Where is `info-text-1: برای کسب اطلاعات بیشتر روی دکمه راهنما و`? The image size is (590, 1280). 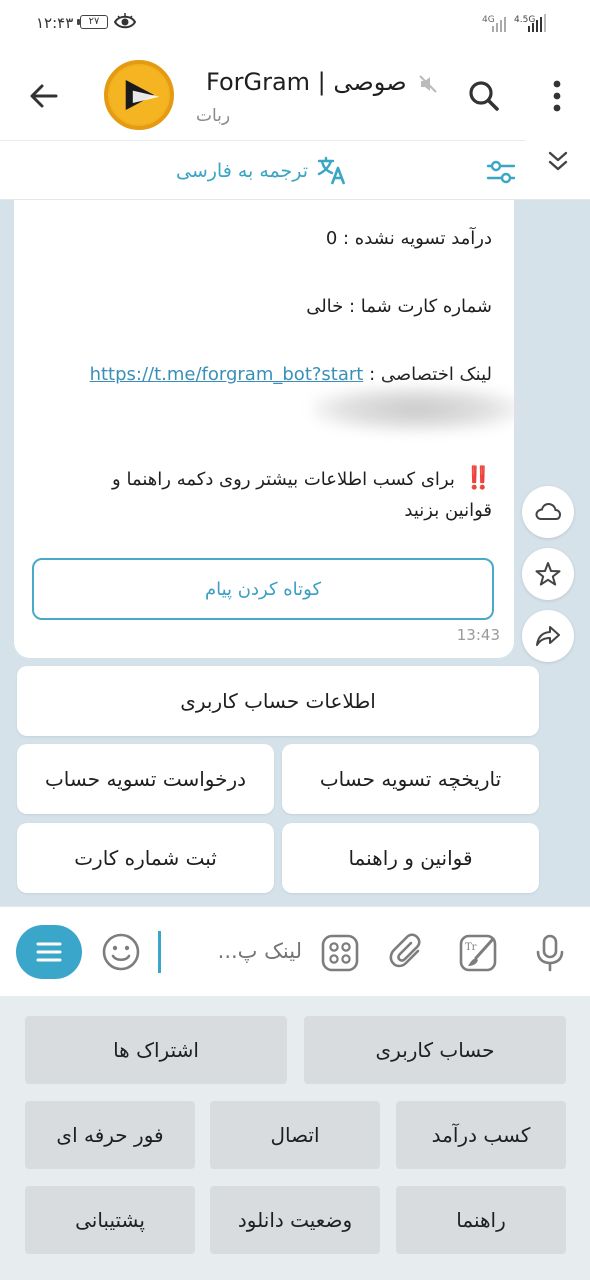 info-text-1: برای کسب اطلاعات بیشتر روی دکمه راهنما و is located at coordinates (283, 479).